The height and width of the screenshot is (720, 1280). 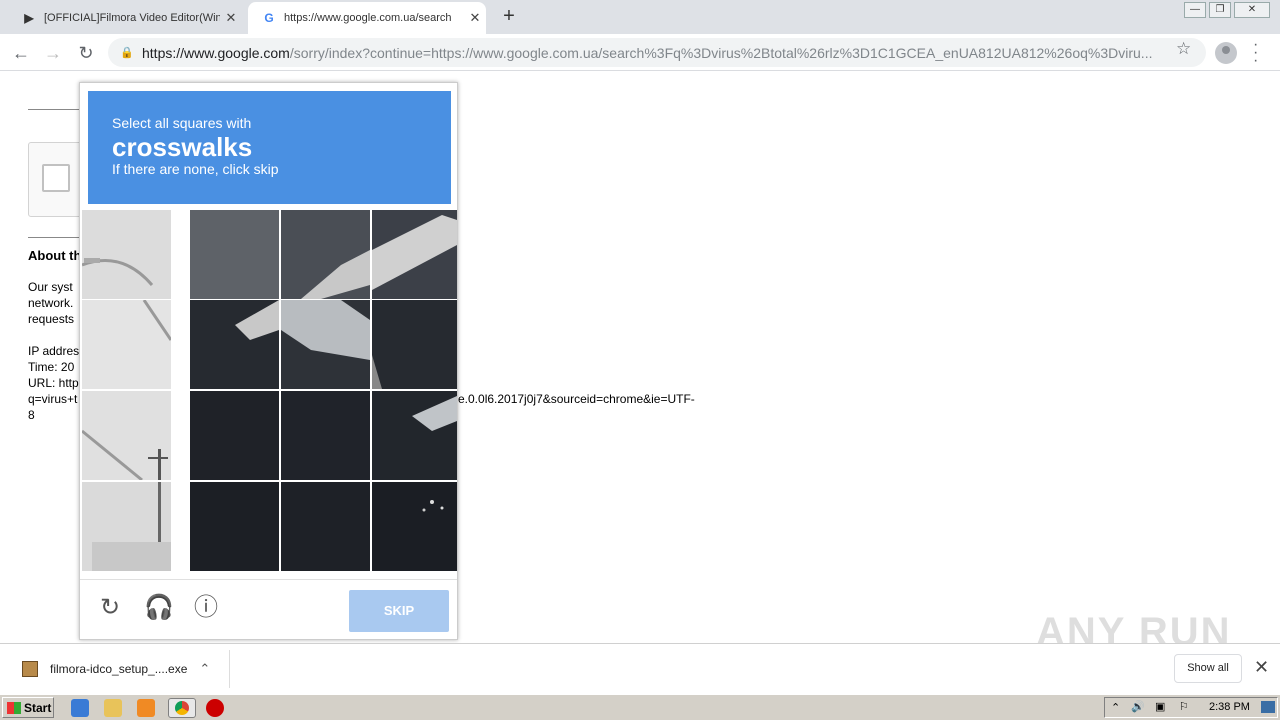 What do you see at coordinates (50, 287) in the screenshot?
I see `text-line: Our syst` at bounding box center [50, 287].